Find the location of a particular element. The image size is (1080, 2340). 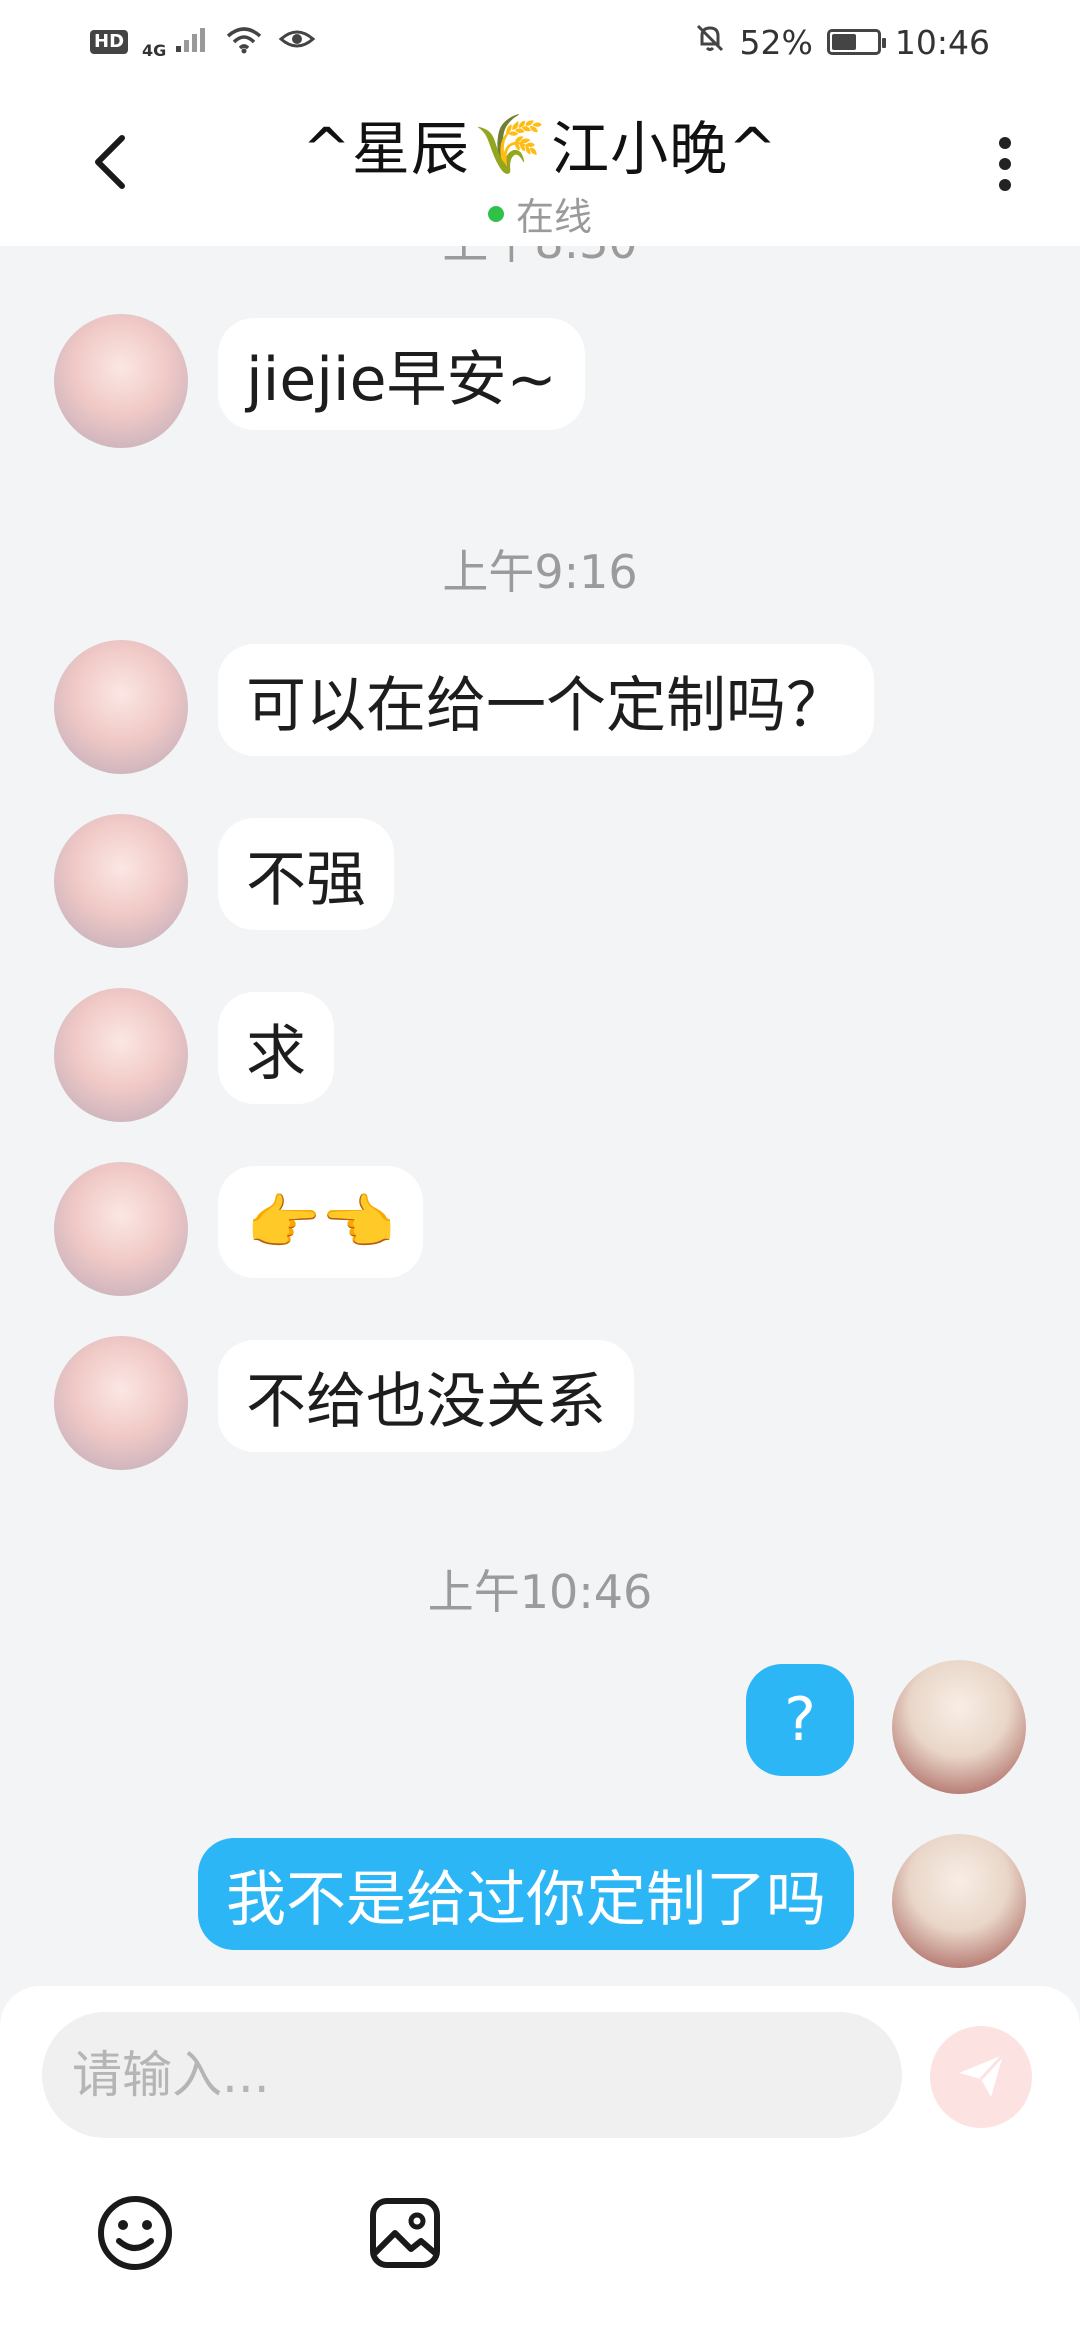

wifi-icon is located at coordinates (244, 42).